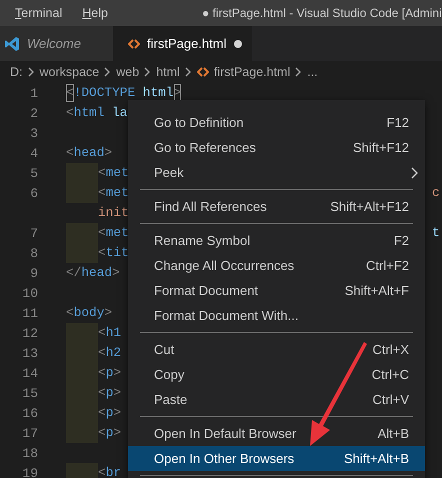 The image size is (442, 478). I want to click on shortcut-text: Ctrl+F2, so click(387, 265).